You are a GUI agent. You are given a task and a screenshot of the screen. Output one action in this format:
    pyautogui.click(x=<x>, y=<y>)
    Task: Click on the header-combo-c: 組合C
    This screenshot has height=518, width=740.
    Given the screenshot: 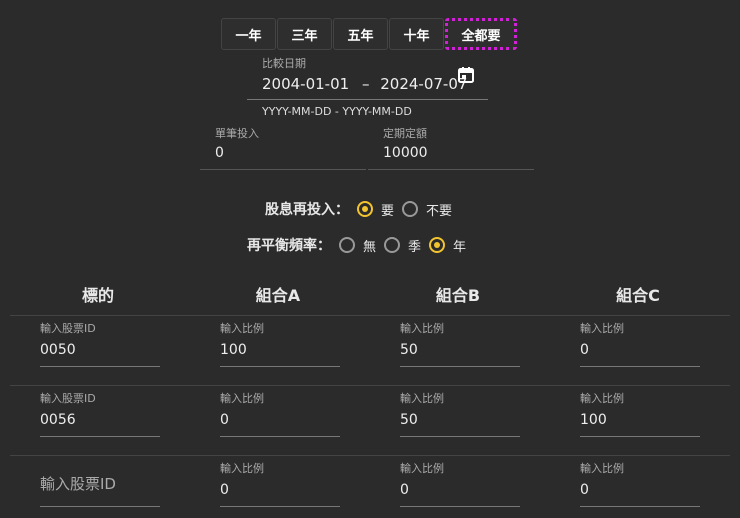 What is the action you would take?
    pyautogui.click(x=638, y=295)
    